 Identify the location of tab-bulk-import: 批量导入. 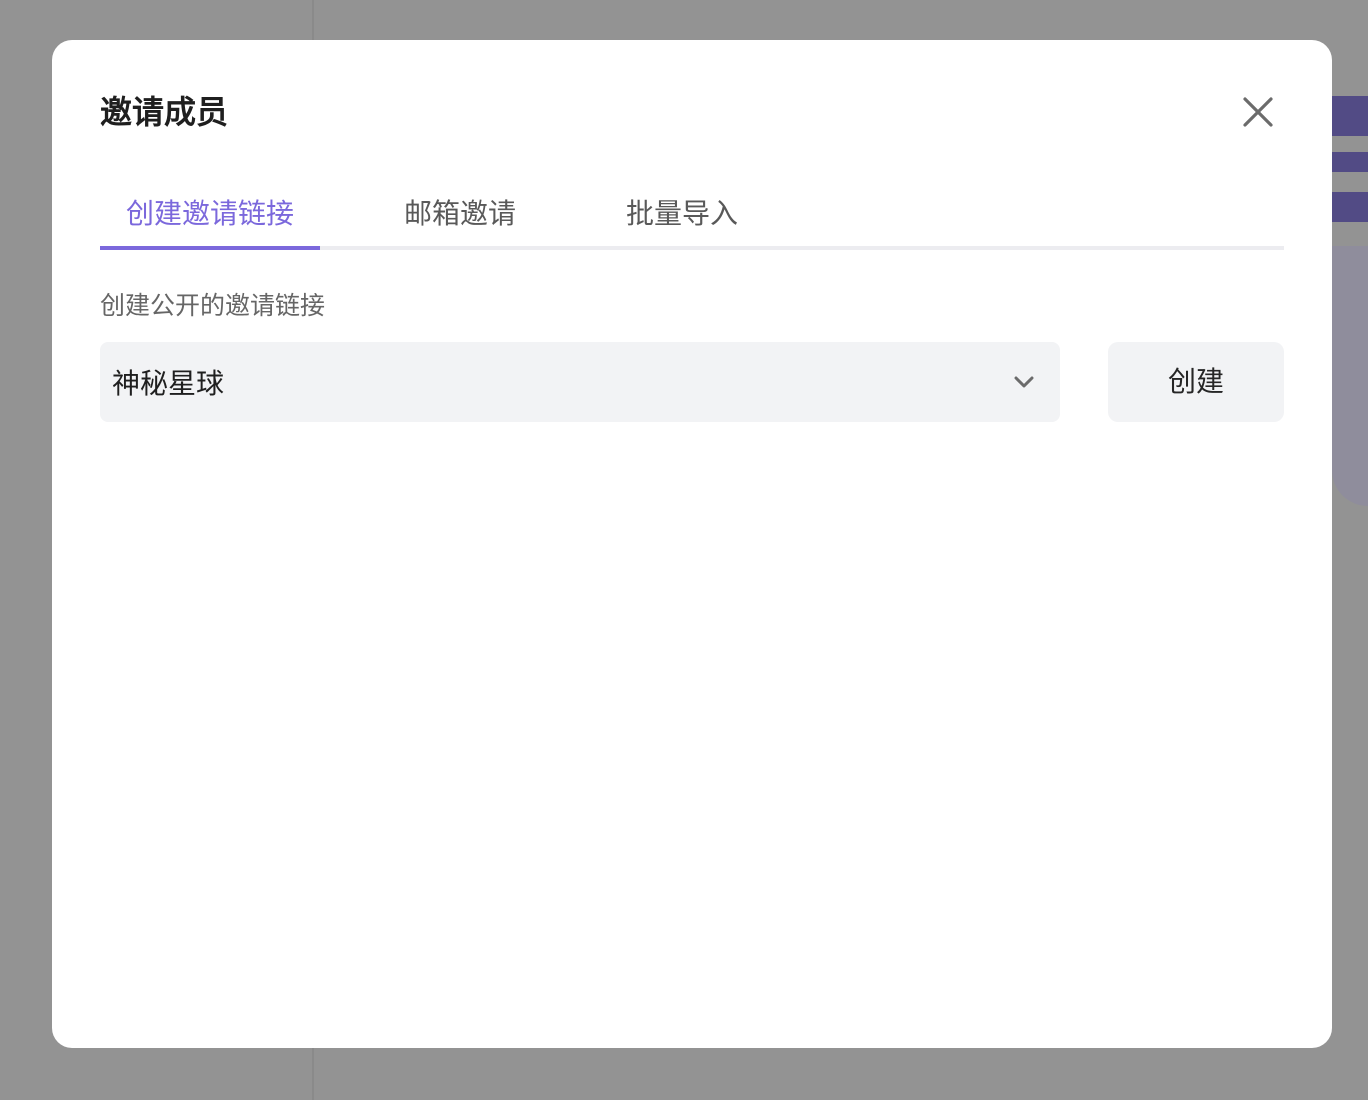
(682, 217).